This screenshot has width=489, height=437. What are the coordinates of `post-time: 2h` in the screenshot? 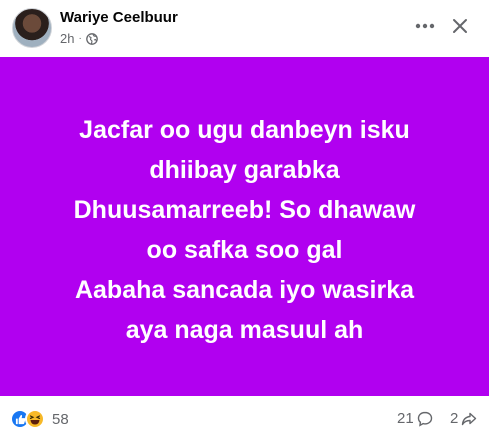 It's located at (67, 38).